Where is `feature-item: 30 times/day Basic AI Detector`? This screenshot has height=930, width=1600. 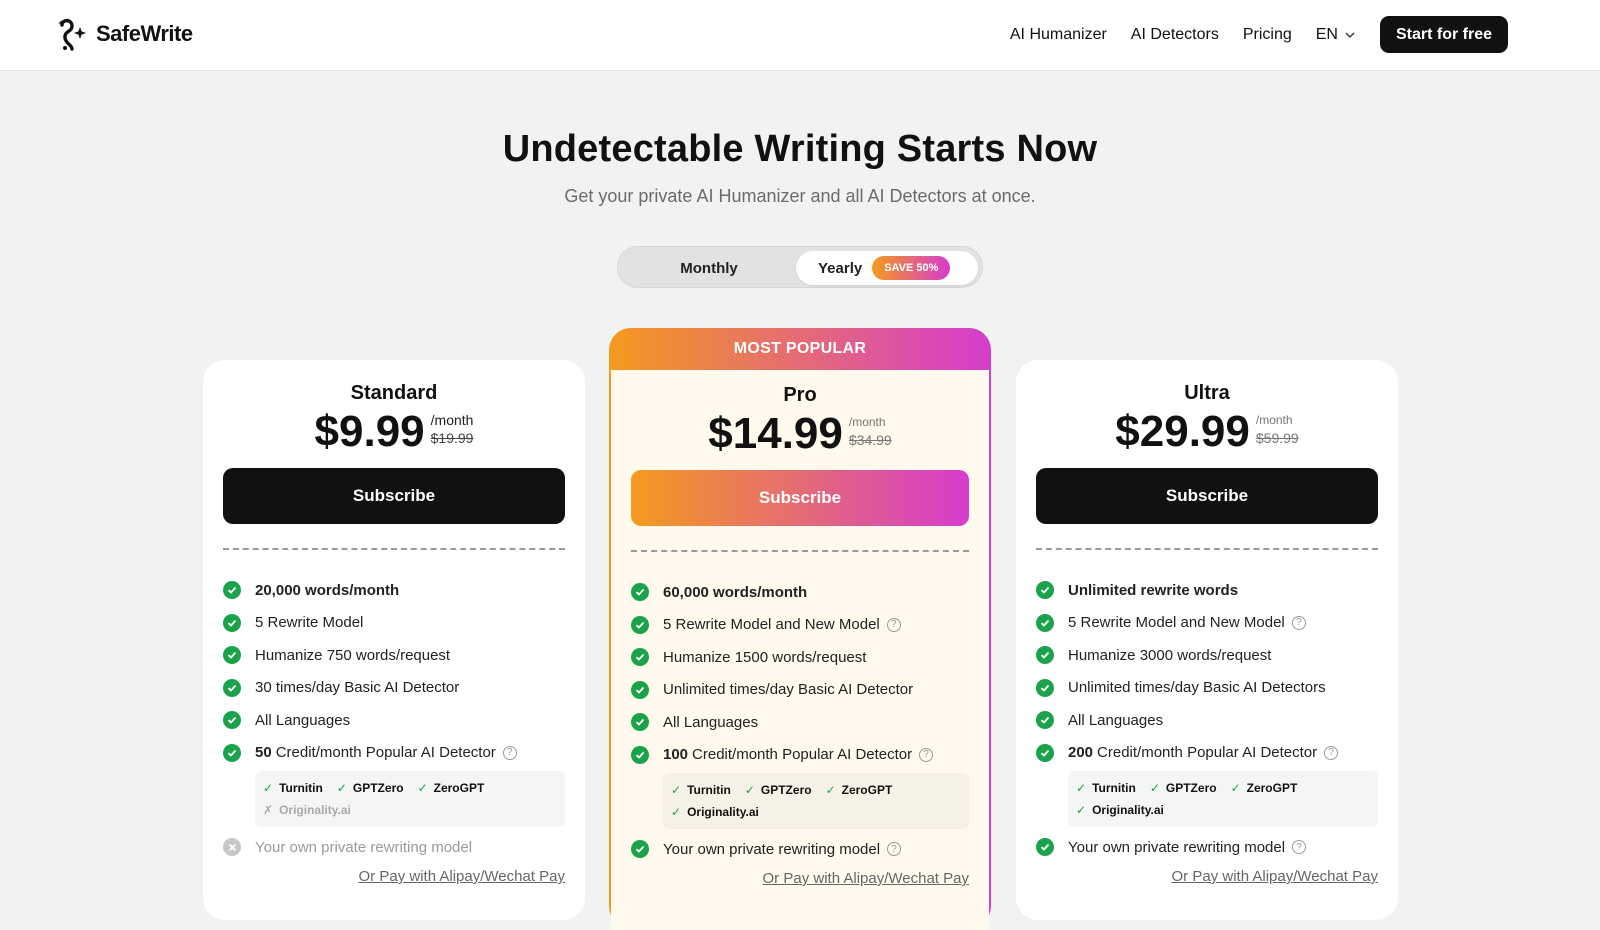 feature-item: 30 times/day Basic AI Detector is located at coordinates (394, 688).